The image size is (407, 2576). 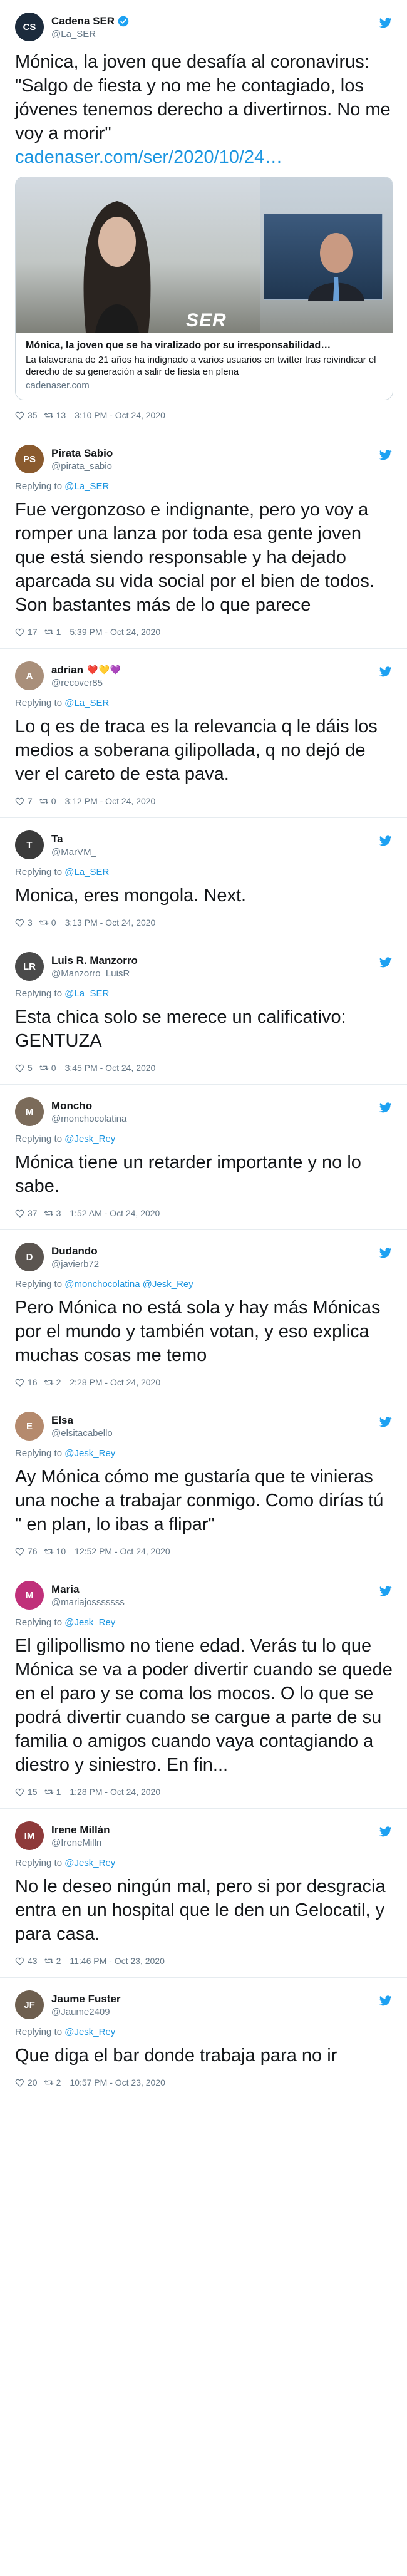 What do you see at coordinates (55, 415) in the screenshot?
I see `retweet-action: 13` at bounding box center [55, 415].